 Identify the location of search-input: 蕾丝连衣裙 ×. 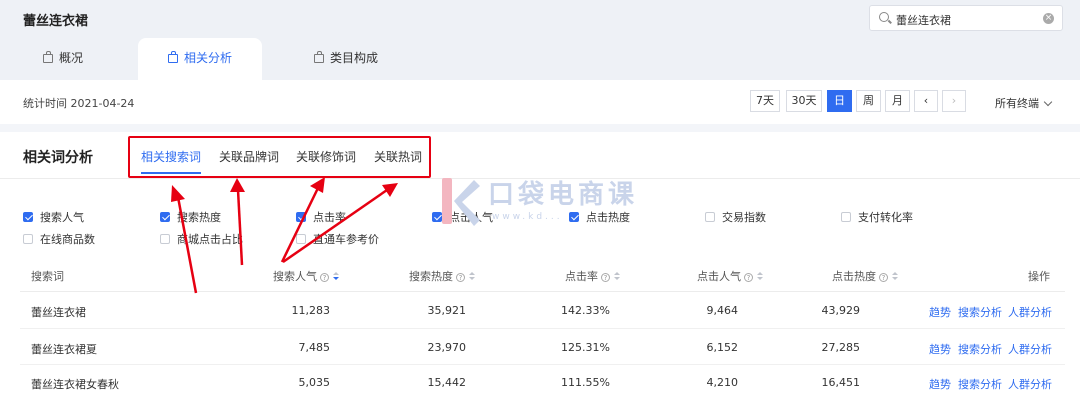
(966, 18).